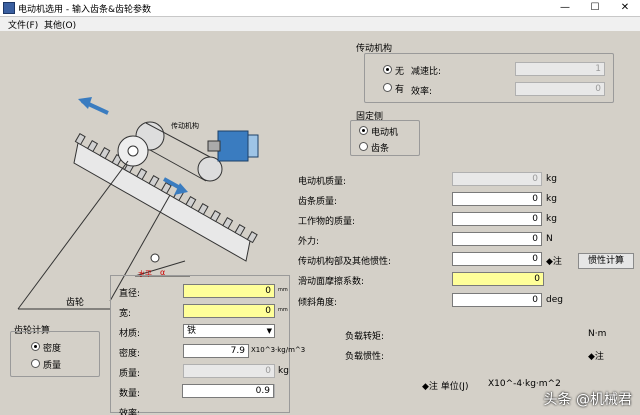 The width and height of the screenshot is (640, 415). Describe the element at coordinates (283, 290) in the screenshot. I see `diameter-unit: mm` at that location.